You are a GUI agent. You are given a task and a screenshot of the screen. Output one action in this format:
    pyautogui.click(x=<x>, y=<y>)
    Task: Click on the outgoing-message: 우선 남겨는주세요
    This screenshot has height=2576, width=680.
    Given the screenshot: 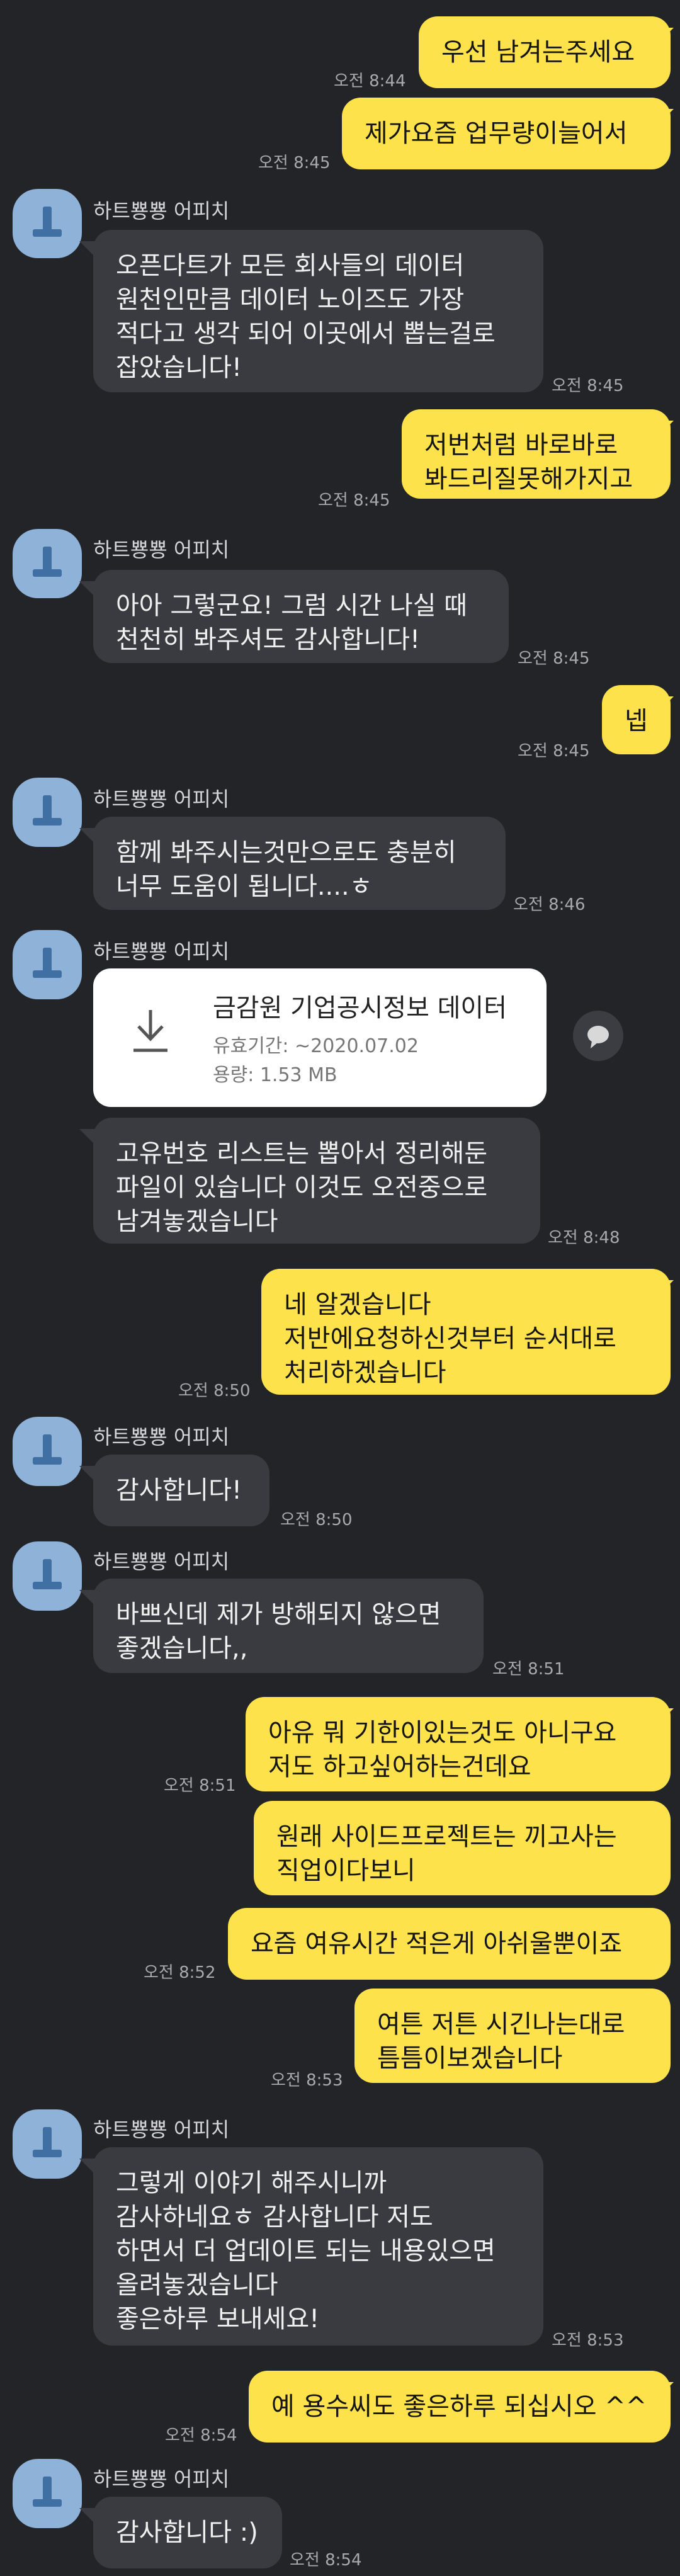 What is the action you would take?
    pyautogui.click(x=545, y=52)
    